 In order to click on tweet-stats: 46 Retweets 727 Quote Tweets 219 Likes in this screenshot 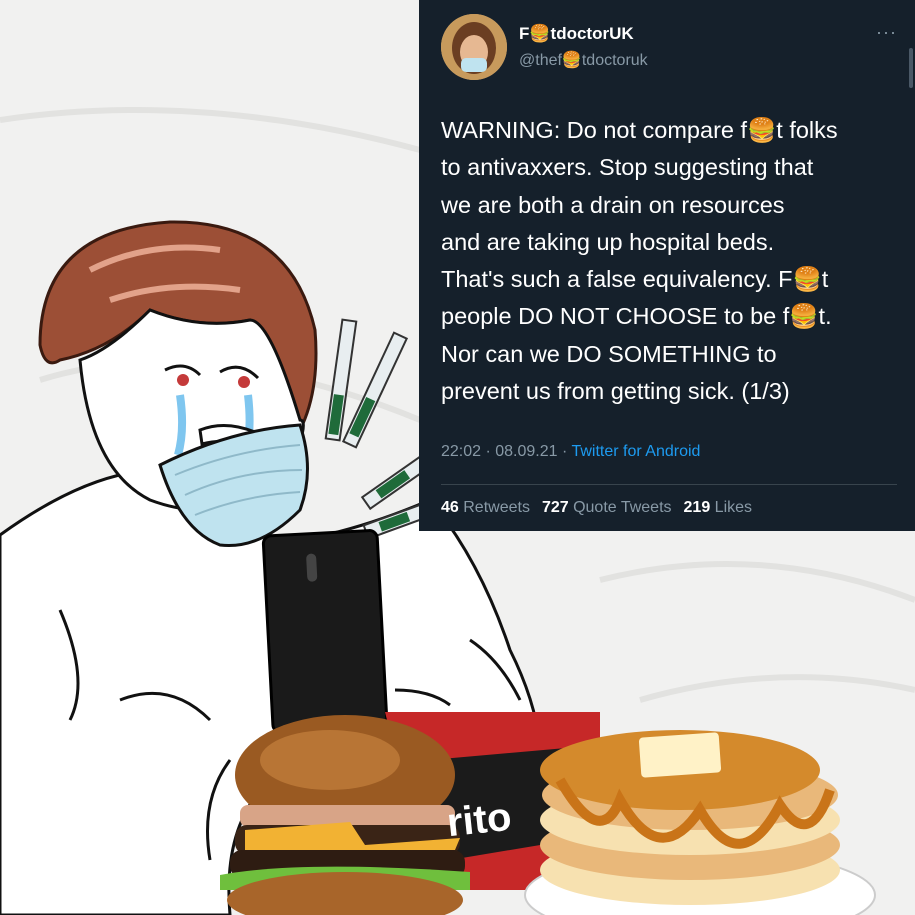, I will do `click(596, 508)`.